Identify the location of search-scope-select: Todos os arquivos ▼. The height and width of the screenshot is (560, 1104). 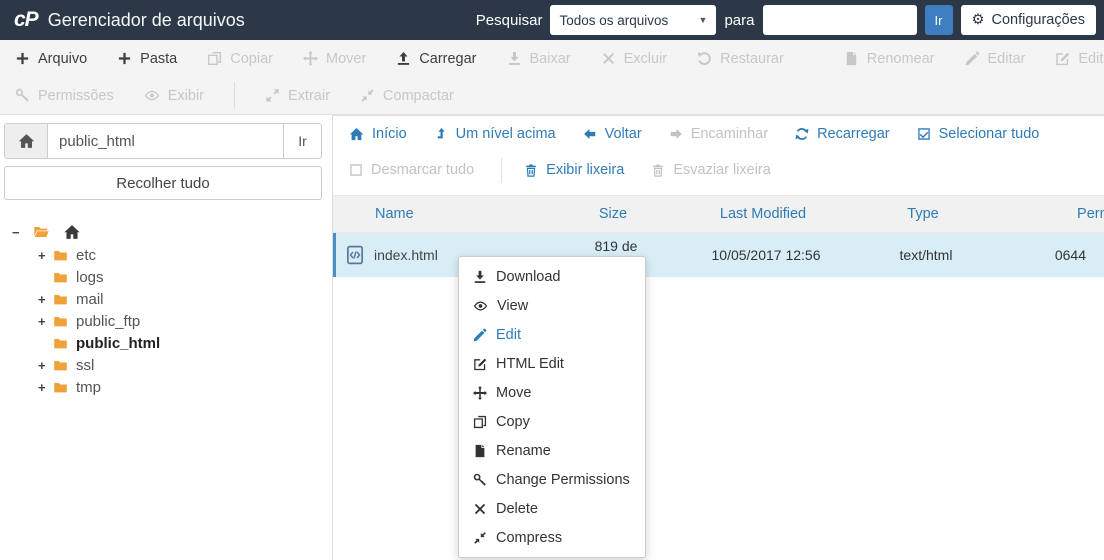
(633, 20).